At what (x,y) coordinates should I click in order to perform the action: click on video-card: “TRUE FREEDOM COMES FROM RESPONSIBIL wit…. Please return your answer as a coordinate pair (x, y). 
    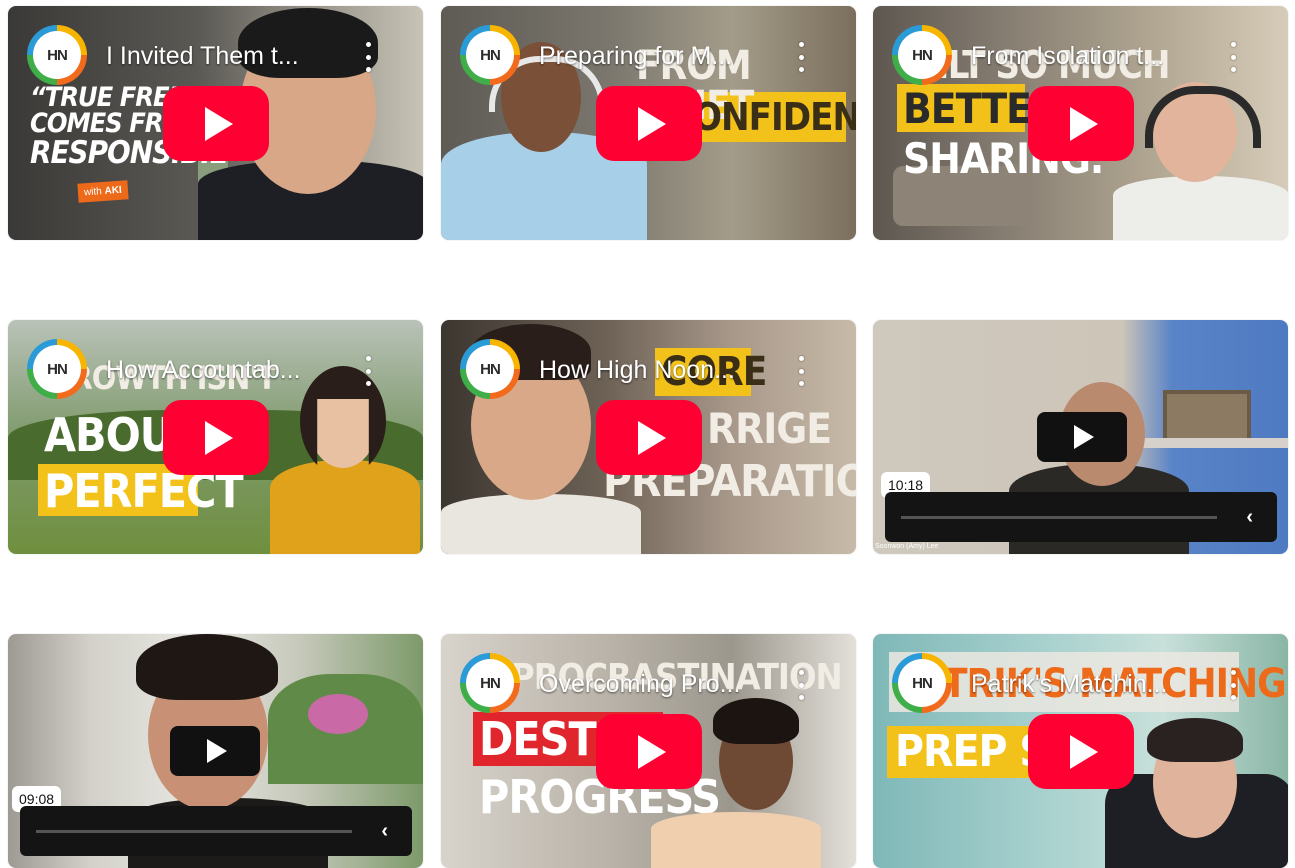
    Looking at the image, I should click on (215, 123).